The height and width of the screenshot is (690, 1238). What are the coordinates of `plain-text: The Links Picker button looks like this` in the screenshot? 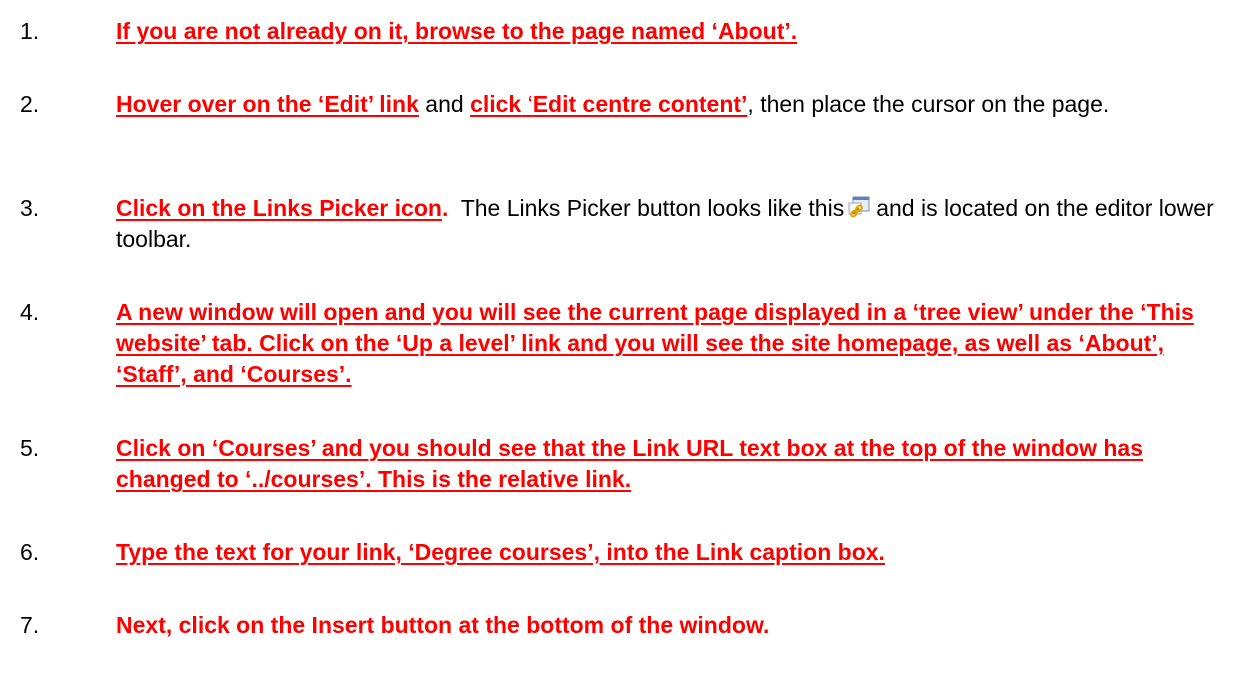 It's located at (646, 208).